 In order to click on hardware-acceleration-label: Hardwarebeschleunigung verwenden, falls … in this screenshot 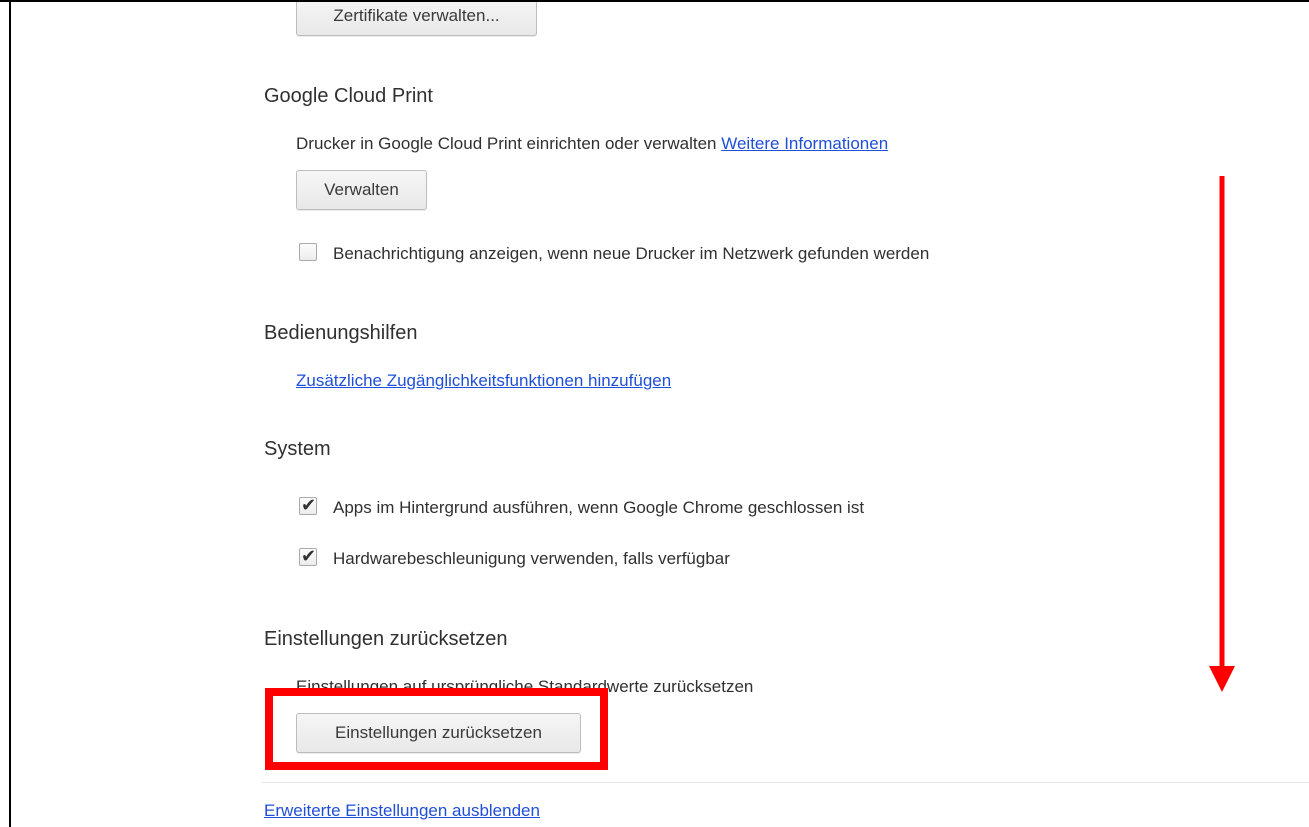, I will do `click(531, 558)`.